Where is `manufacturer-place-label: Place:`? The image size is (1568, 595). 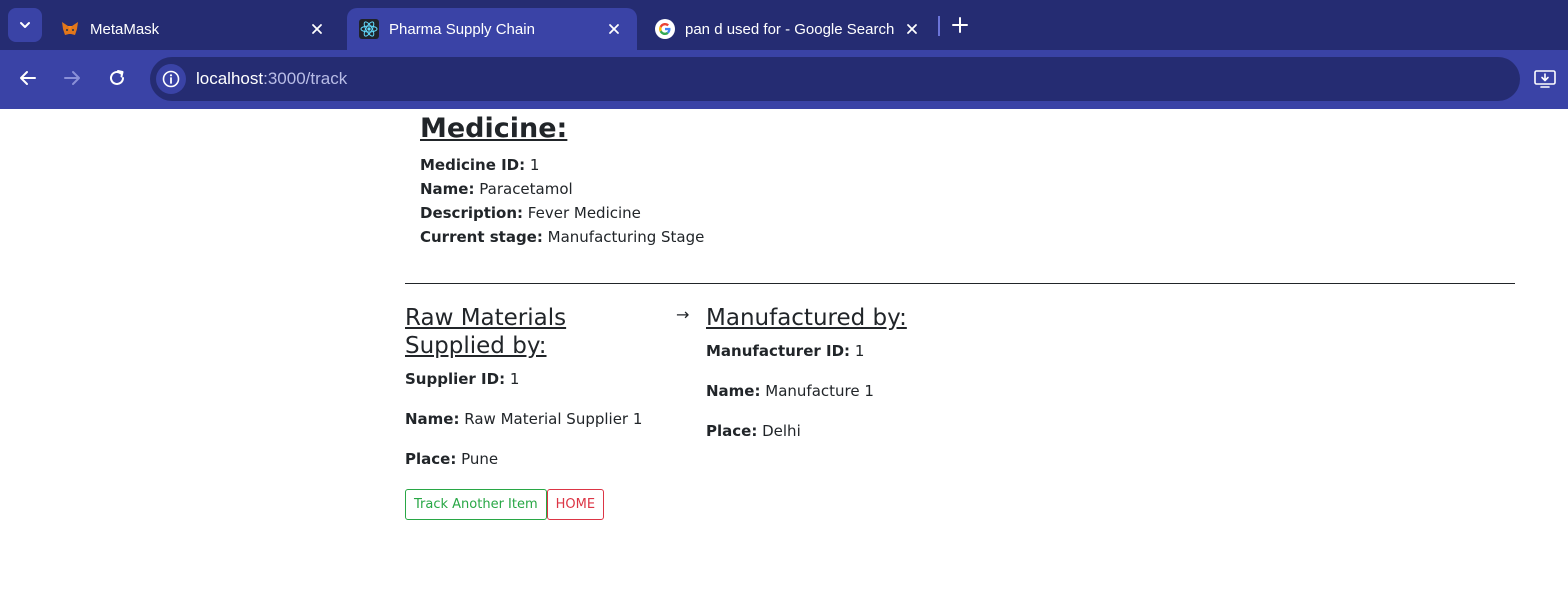
manufacturer-place-label: Place: is located at coordinates (732, 431).